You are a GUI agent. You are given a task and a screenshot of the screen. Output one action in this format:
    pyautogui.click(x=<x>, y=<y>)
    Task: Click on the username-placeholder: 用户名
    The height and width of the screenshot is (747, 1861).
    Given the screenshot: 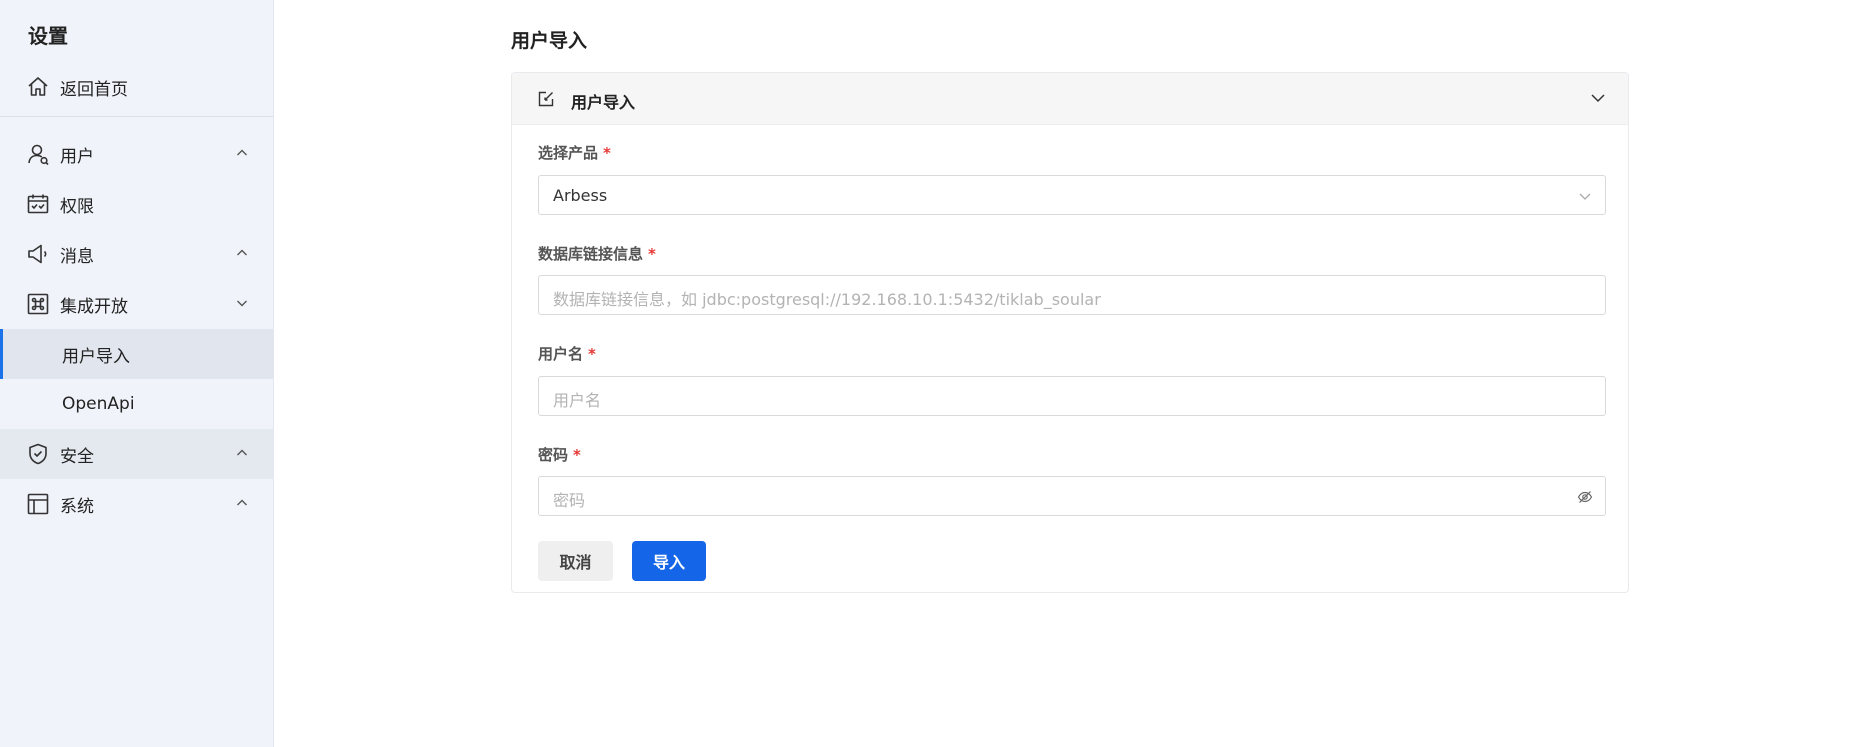 What is the action you would take?
    pyautogui.click(x=577, y=400)
    